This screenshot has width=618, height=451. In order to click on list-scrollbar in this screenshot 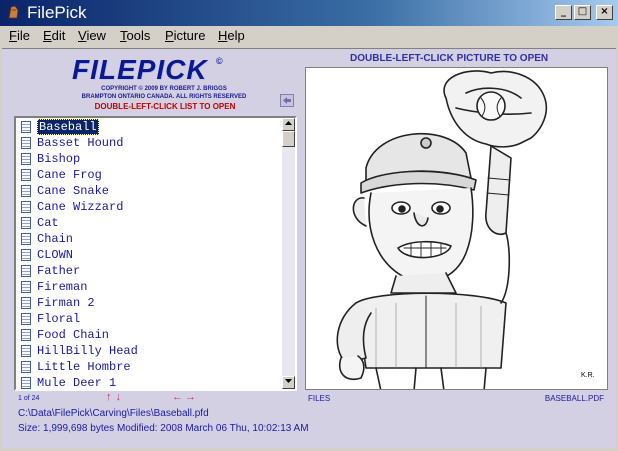, I will do `click(288, 253)`.